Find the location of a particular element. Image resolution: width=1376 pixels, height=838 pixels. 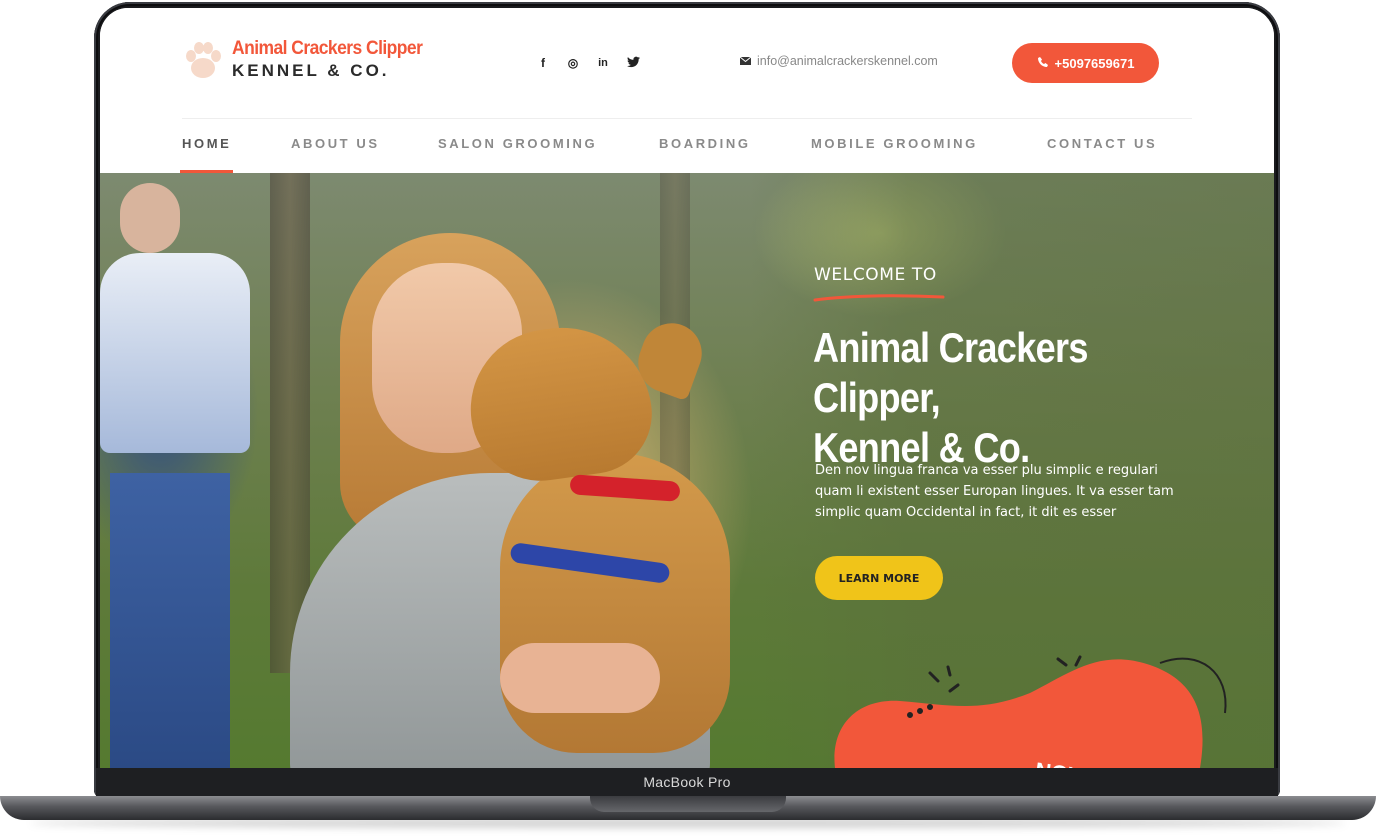

brand-subtitle: KENNEL & CO. is located at coordinates (311, 70).